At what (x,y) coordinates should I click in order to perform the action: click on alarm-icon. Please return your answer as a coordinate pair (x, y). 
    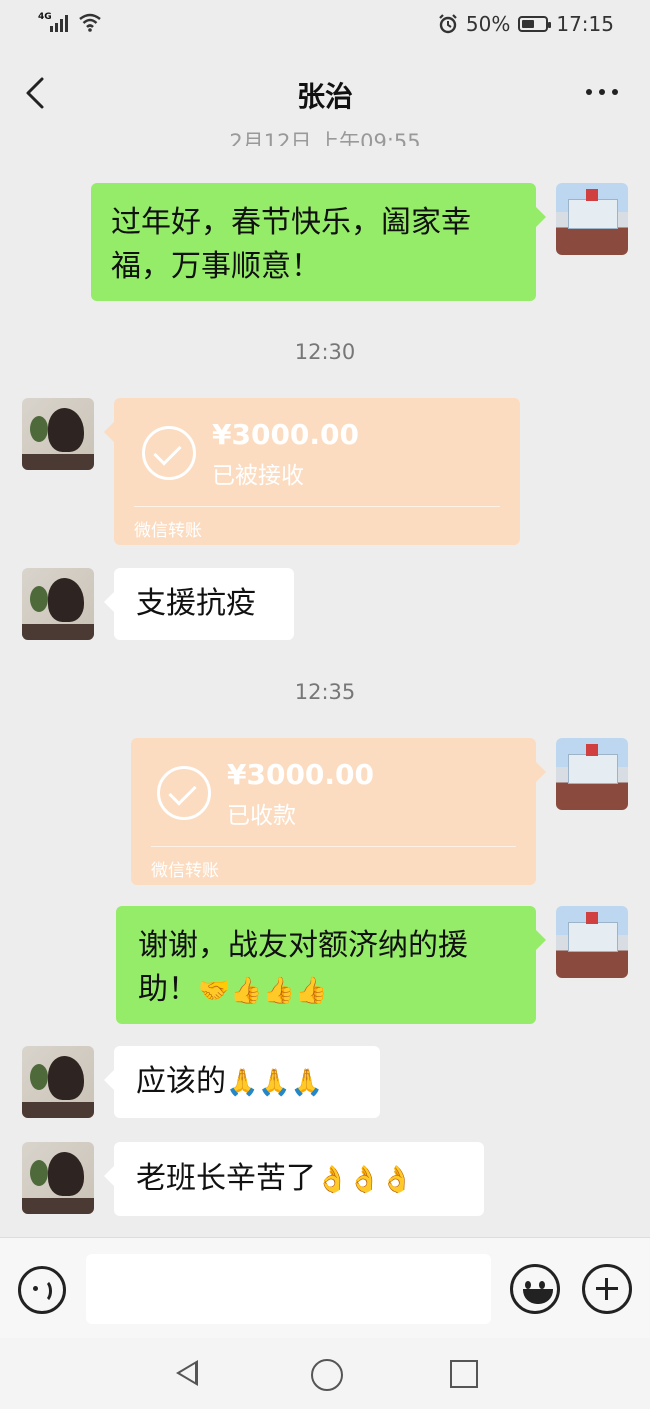
    Looking at the image, I should click on (448, 24).